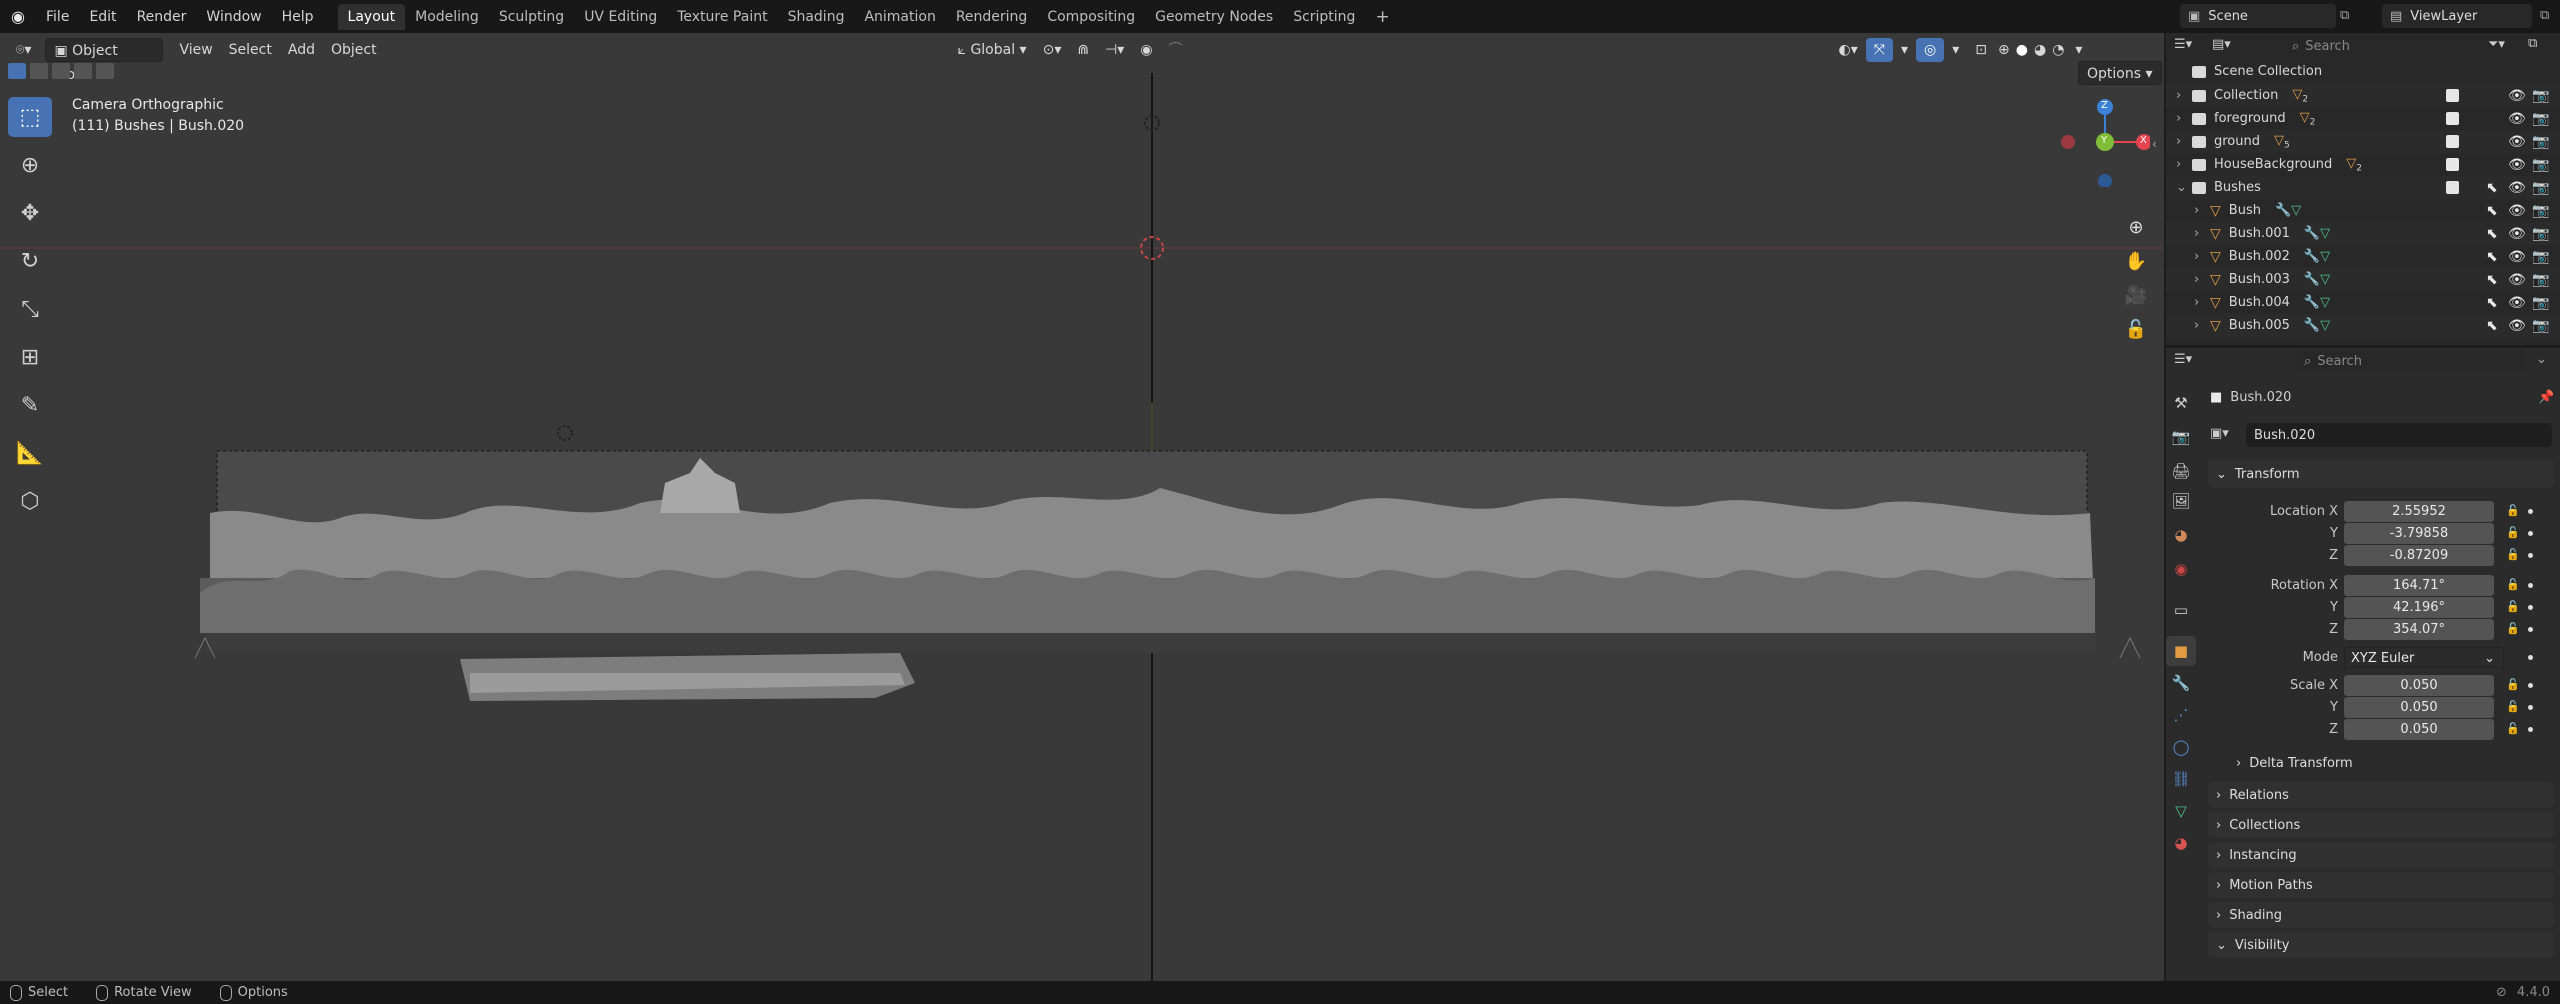  Describe the element at coordinates (2290, 763) in the screenshot. I see `delta-transform-subpanel: › Delta Transform` at that location.